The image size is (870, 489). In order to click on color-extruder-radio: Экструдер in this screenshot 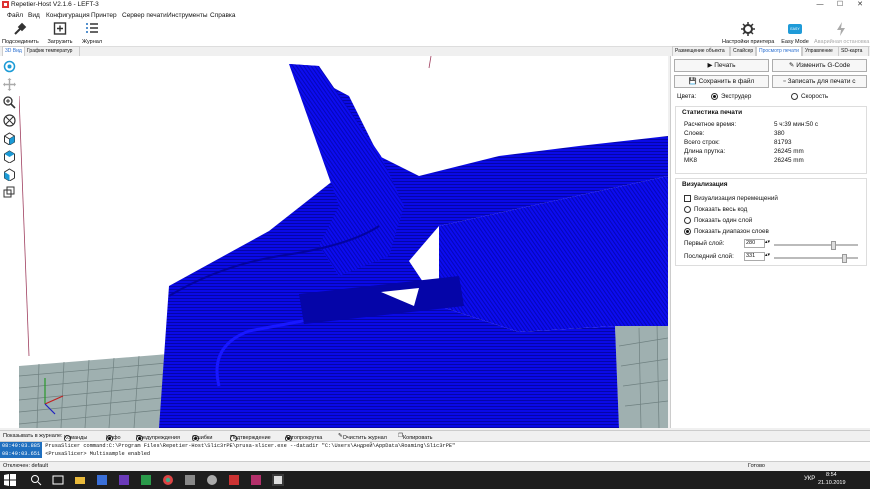, I will do `click(731, 96)`.